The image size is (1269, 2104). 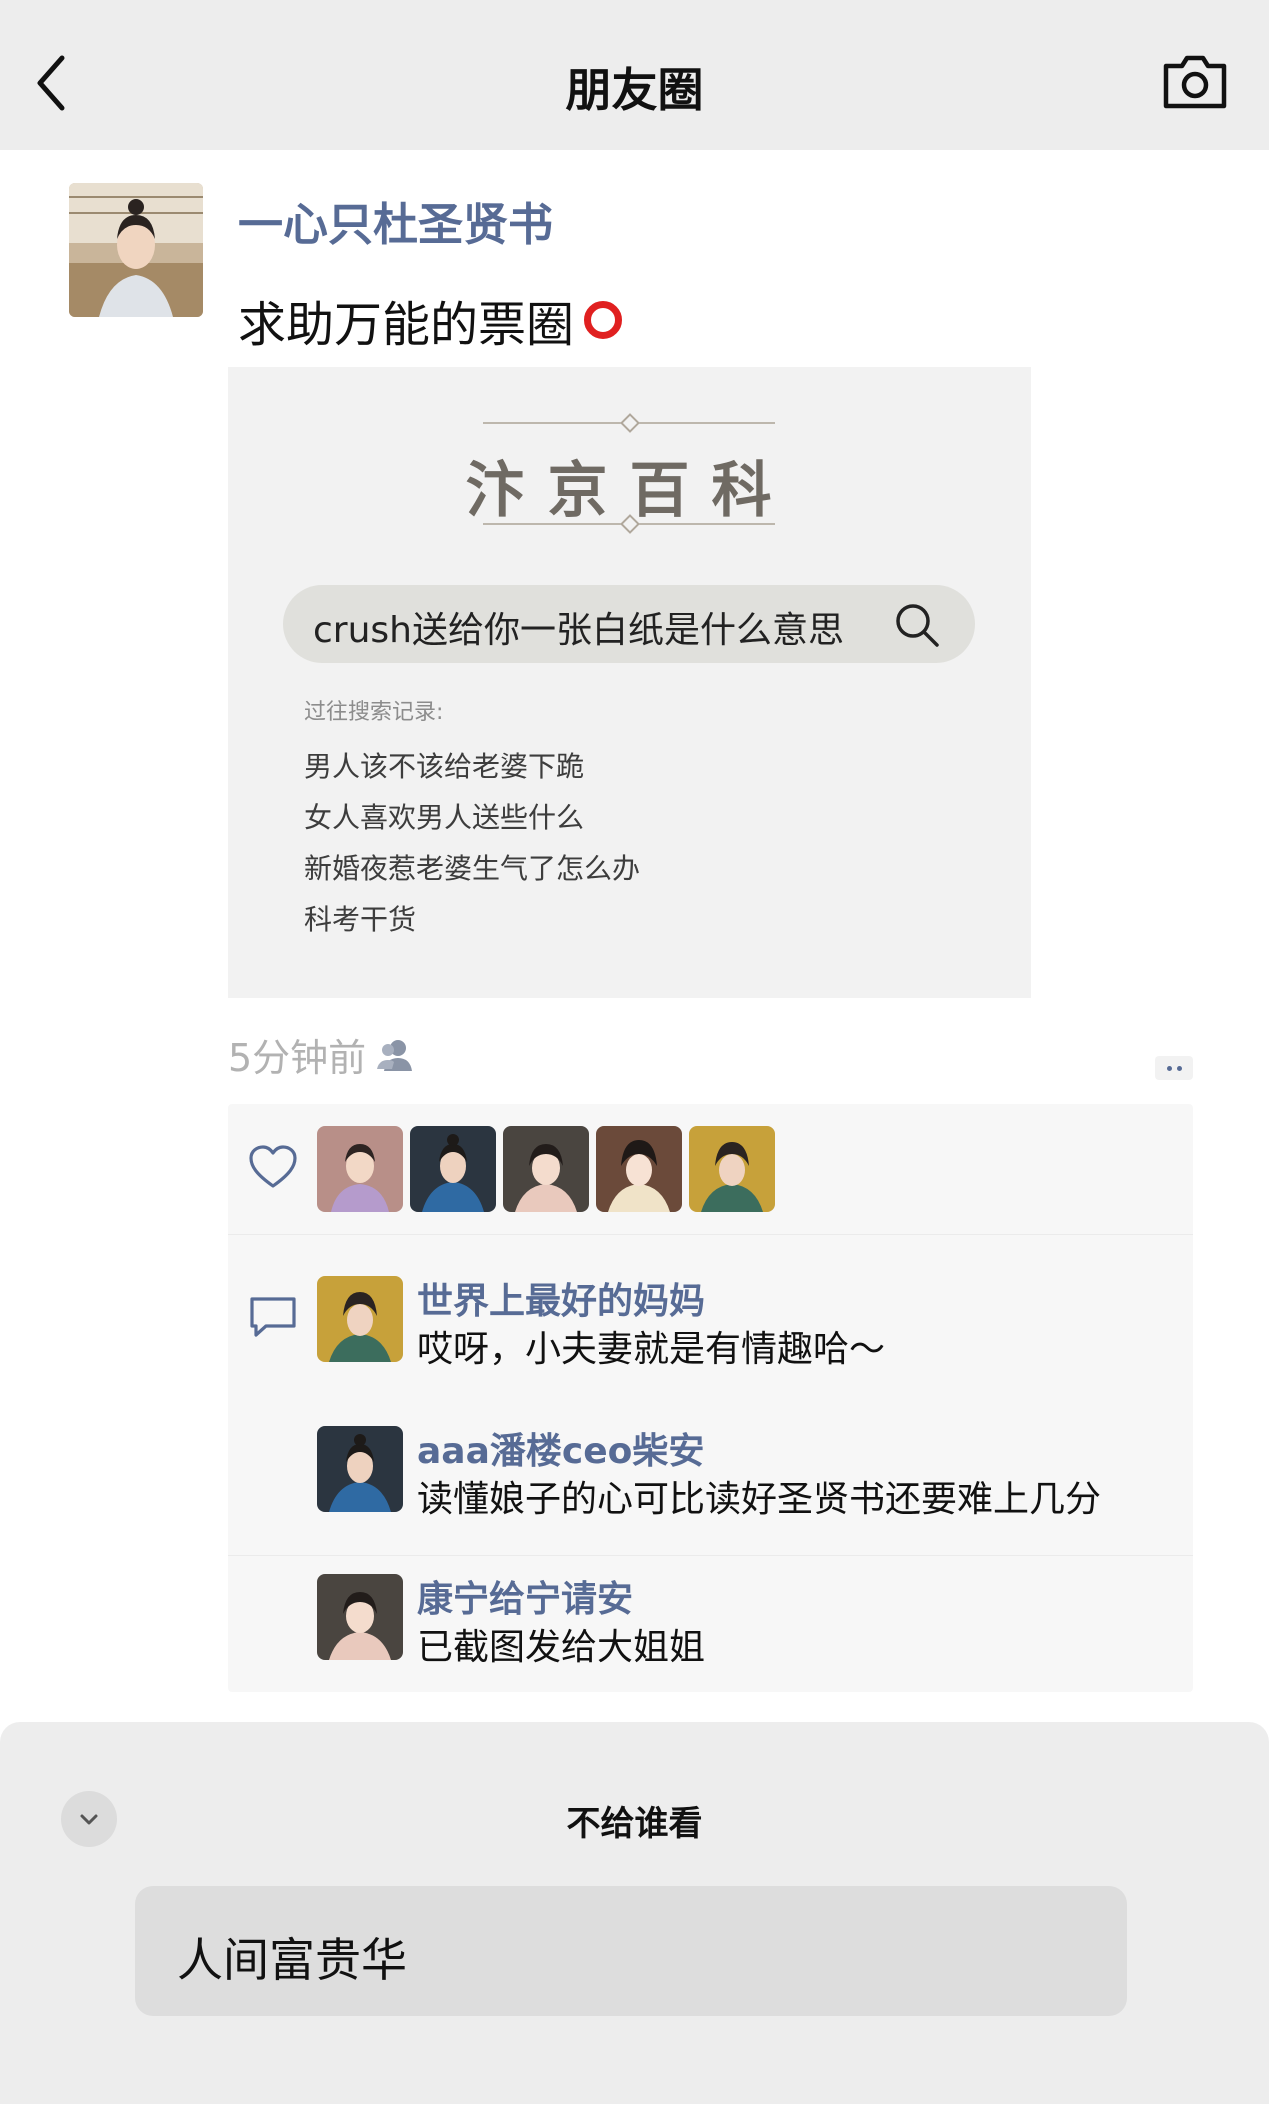 What do you see at coordinates (561, 1298) in the screenshot?
I see `commenter-name: 世界上最好的妈妈` at bounding box center [561, 1298].